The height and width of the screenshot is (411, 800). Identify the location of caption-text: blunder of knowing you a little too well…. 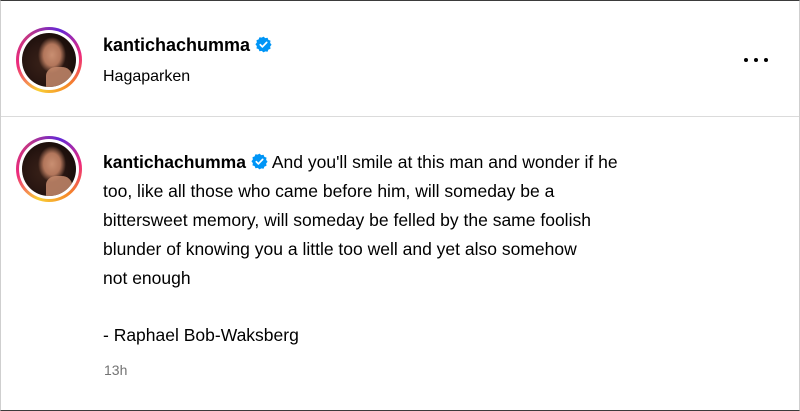
(340, 249).